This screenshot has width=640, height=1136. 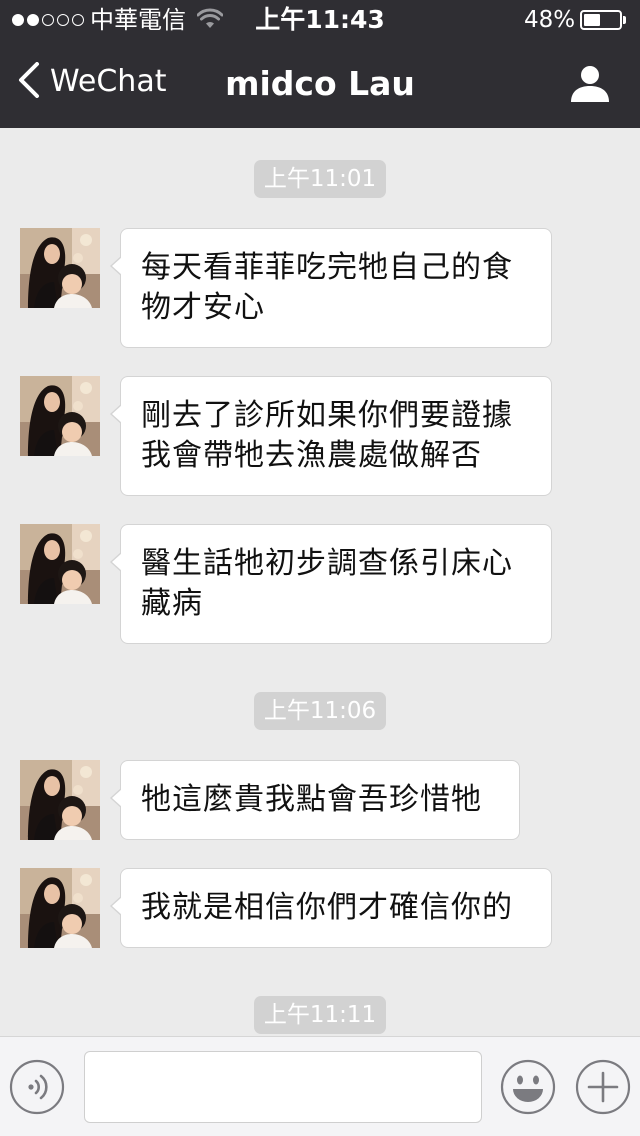 I want to click on back-label: WeChat, so click(x=108, y=81).